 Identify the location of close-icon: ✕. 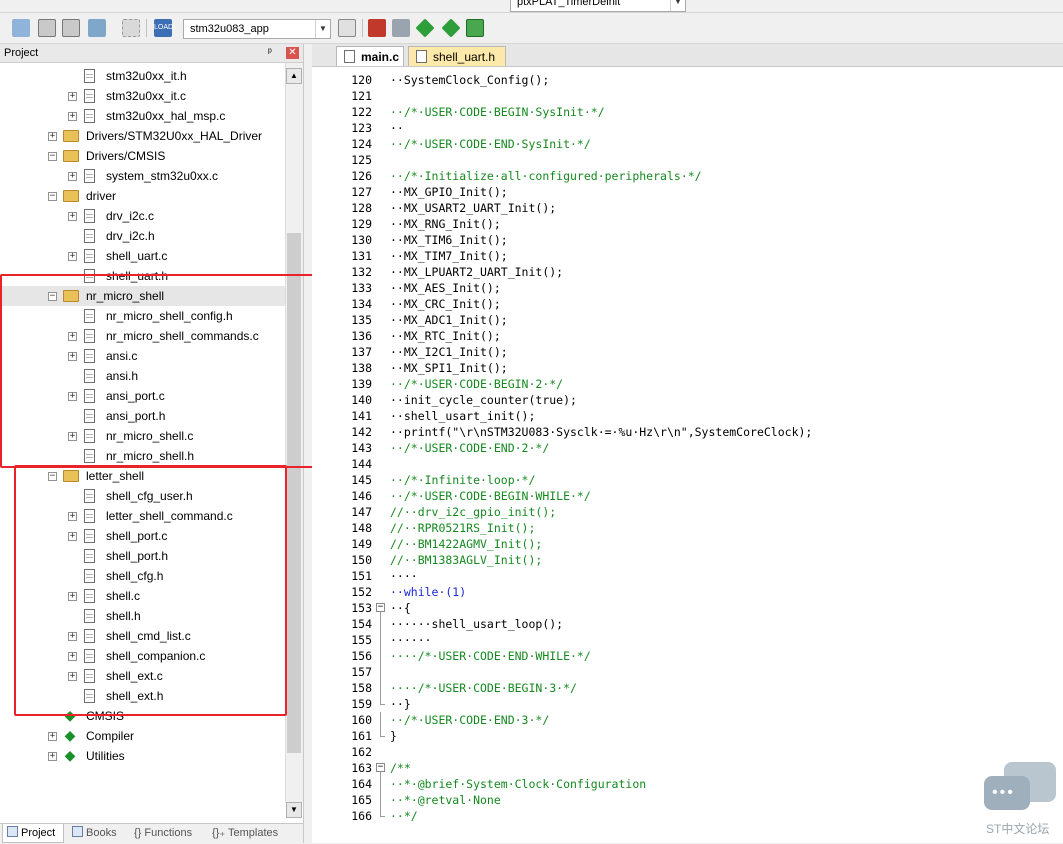
(292, 53).